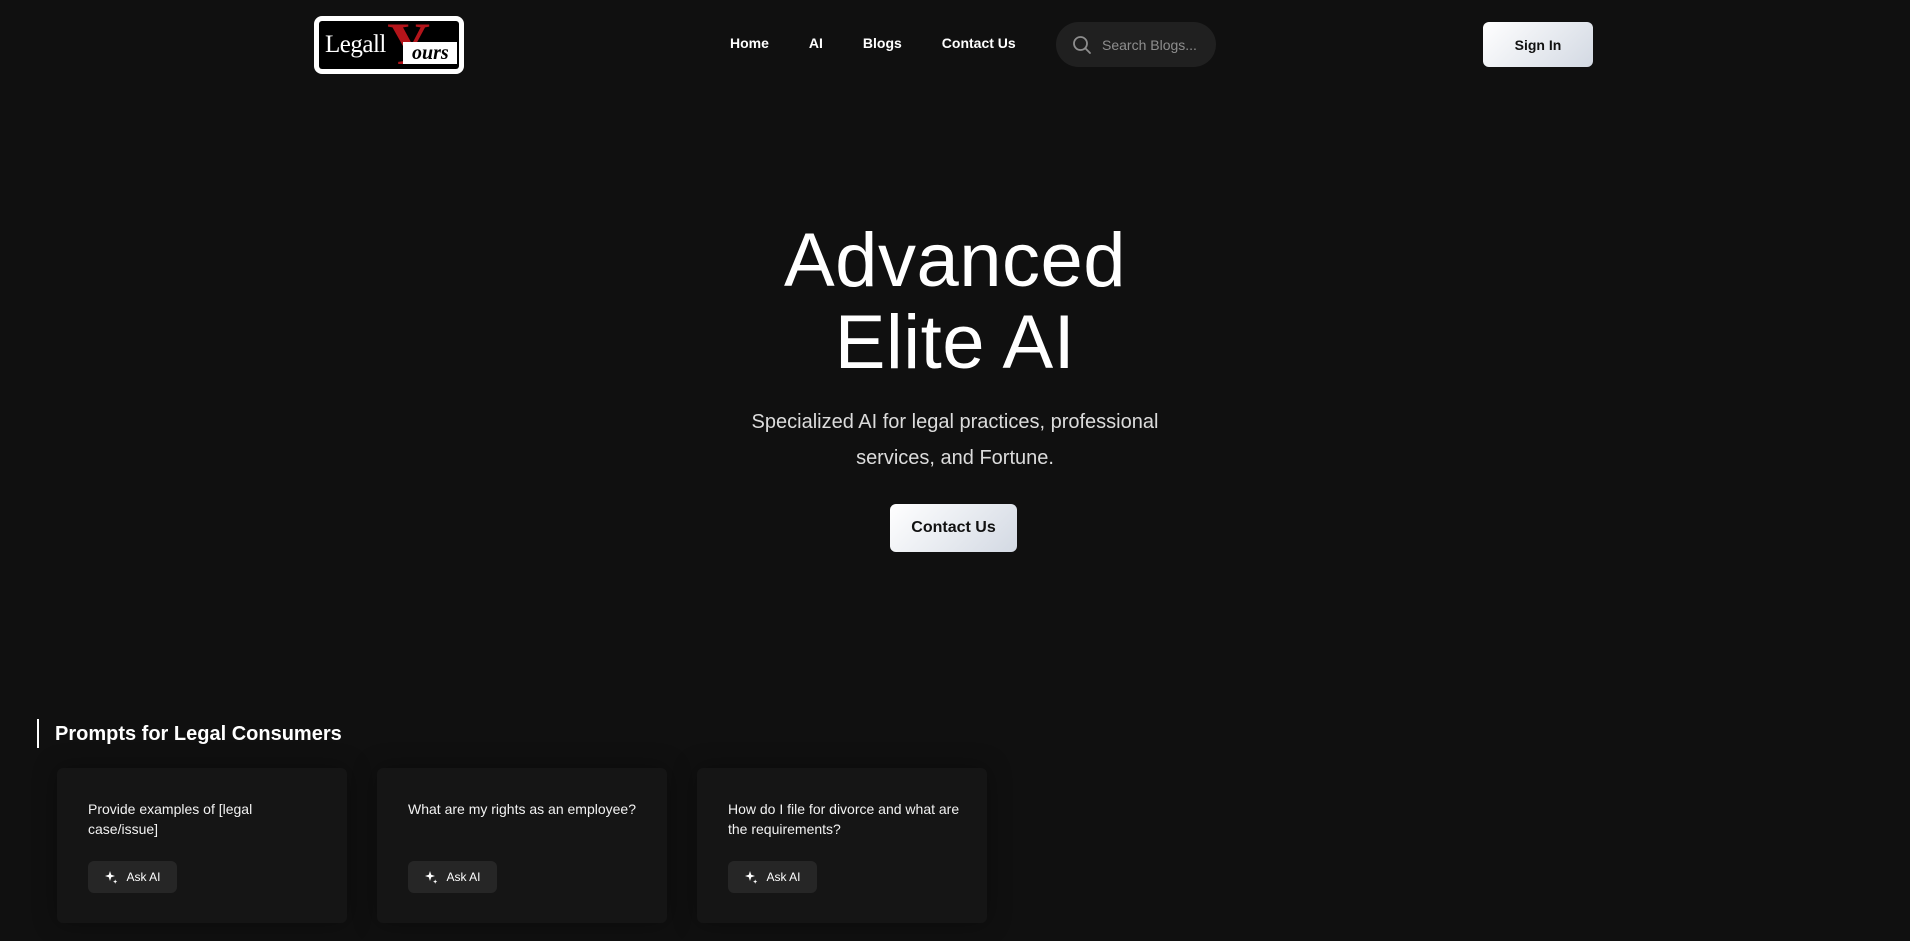  Describe the element at coordinates (955, 260) in the screenshot. I see `hero-title-line-1: Advanced` at that location.